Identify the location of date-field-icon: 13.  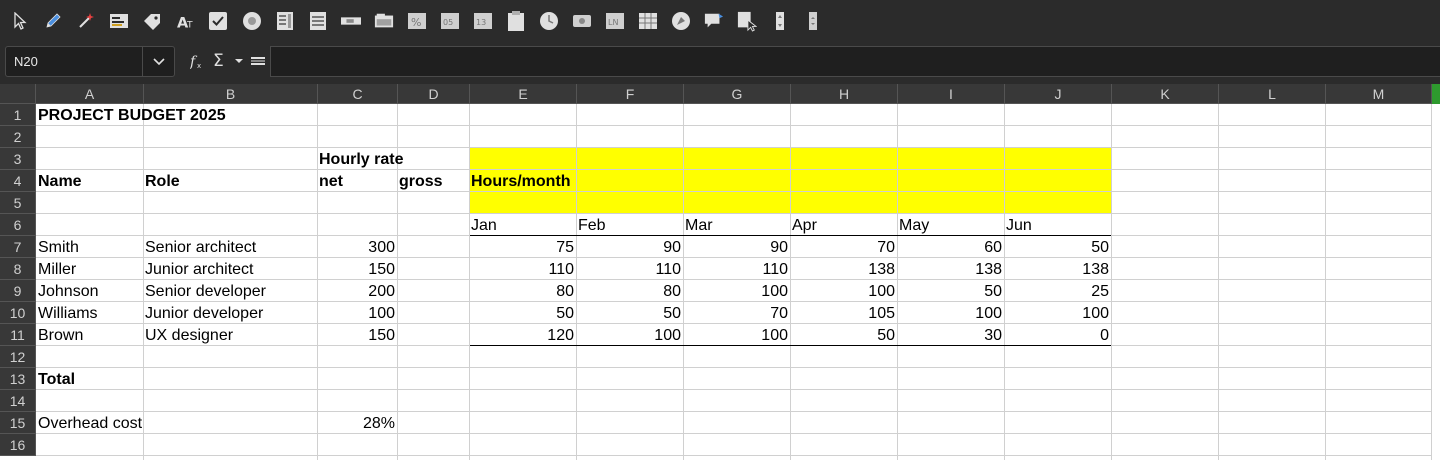
(483, 21).